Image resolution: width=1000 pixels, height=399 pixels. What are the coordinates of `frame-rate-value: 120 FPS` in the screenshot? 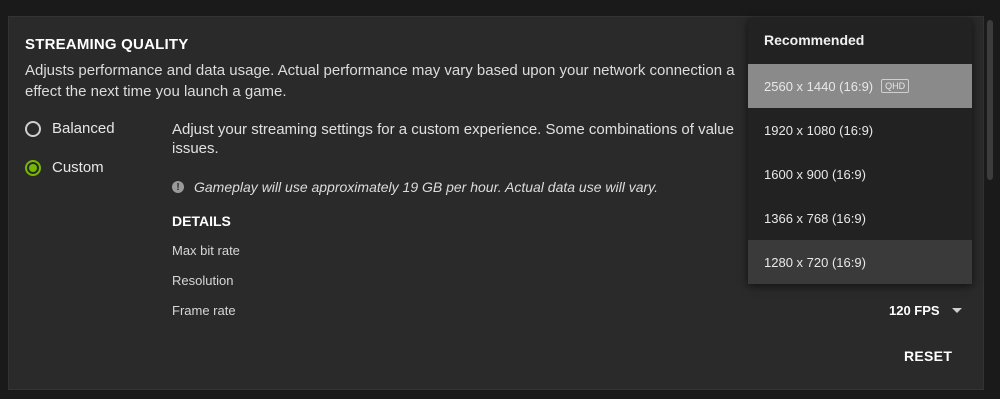 It's located at (914, 310).